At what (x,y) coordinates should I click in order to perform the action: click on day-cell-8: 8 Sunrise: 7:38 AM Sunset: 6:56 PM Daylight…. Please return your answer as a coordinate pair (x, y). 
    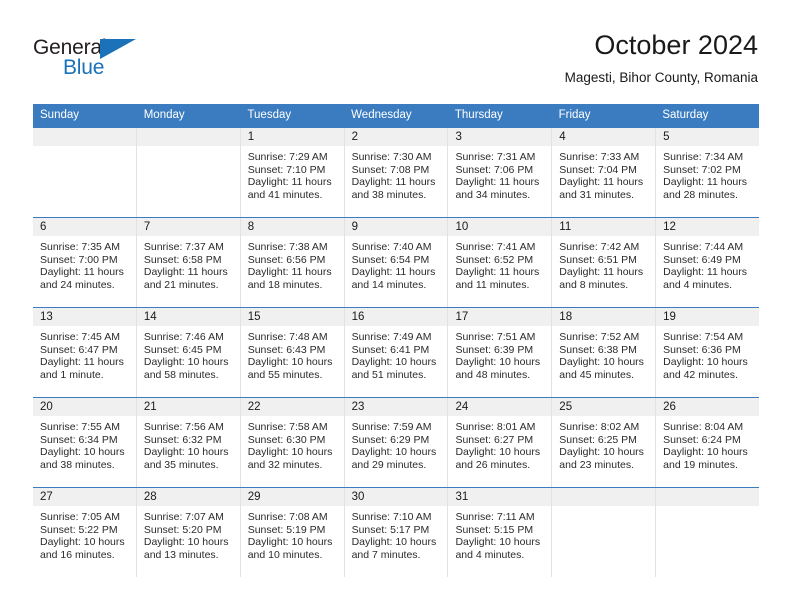
    Looking at the image, I should click on (291, 262).